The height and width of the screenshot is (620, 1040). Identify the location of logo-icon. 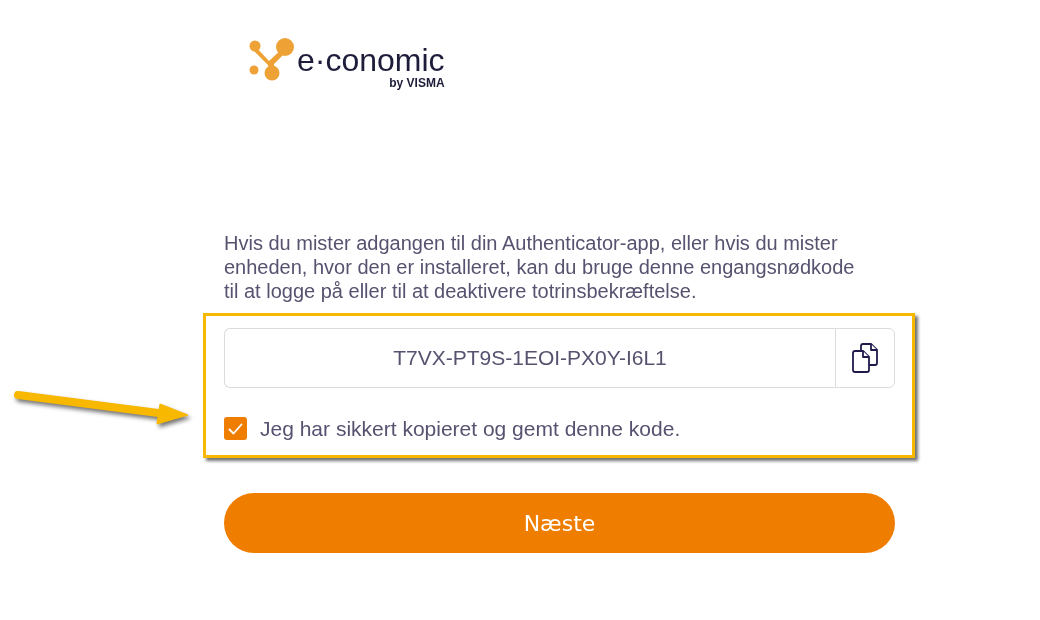
(272, 59).